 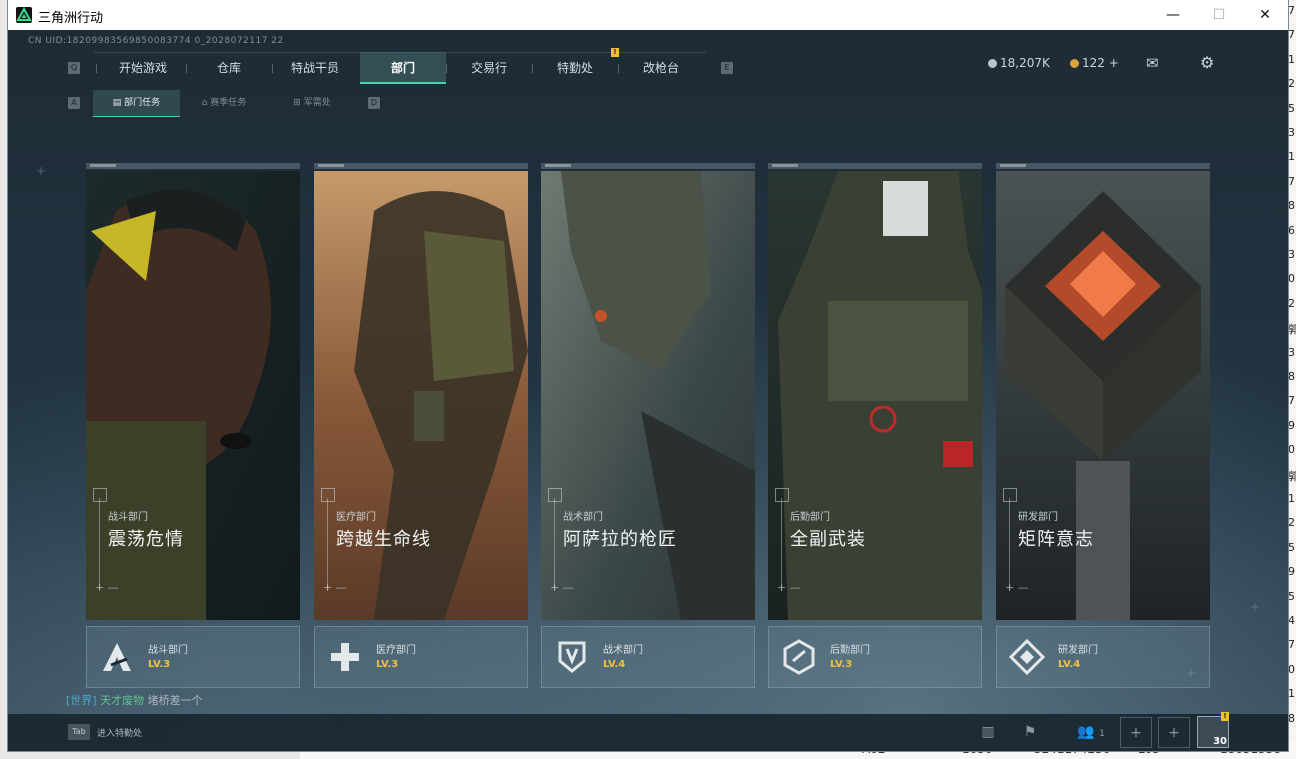 What do you see at coordinates (206, 103) in the screenshot?
I see `season-icon: ⌂` at bounding box center [206, 103].